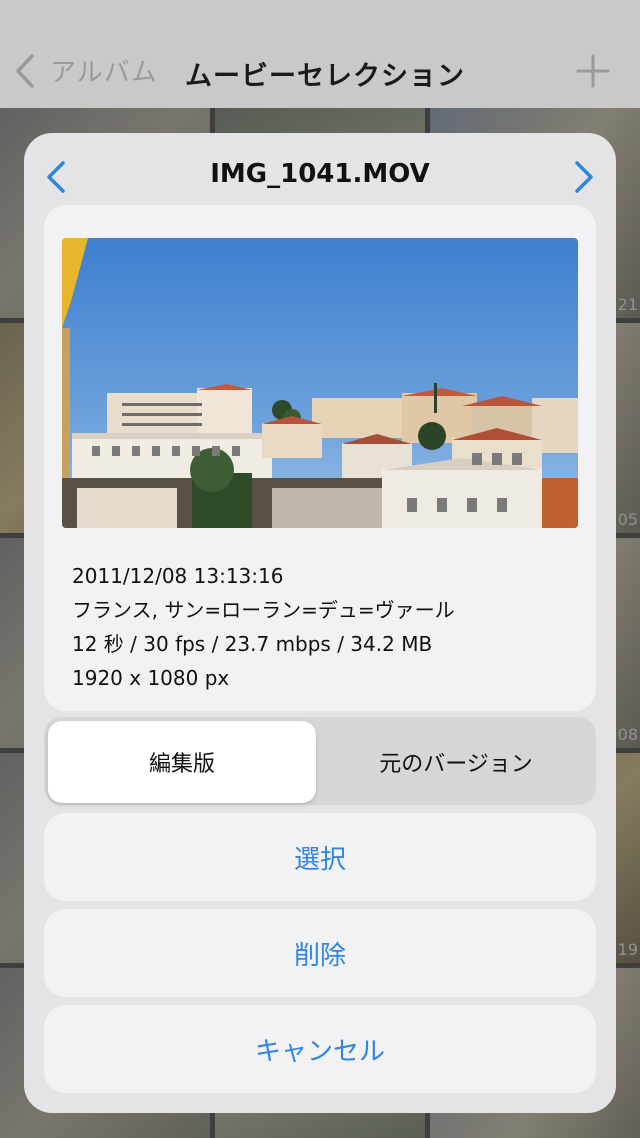 Image resolution: width=640 pixels, height=1138 pixels. Describe the element at coordinates (25, 70) in the screenshot. I see `chevron-left-icon` at that location.